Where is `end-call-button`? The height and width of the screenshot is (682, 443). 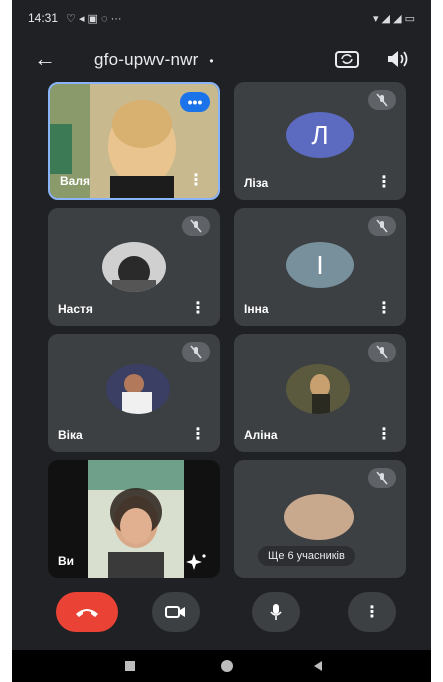
end-call-button is located at coordinates (87, 612).